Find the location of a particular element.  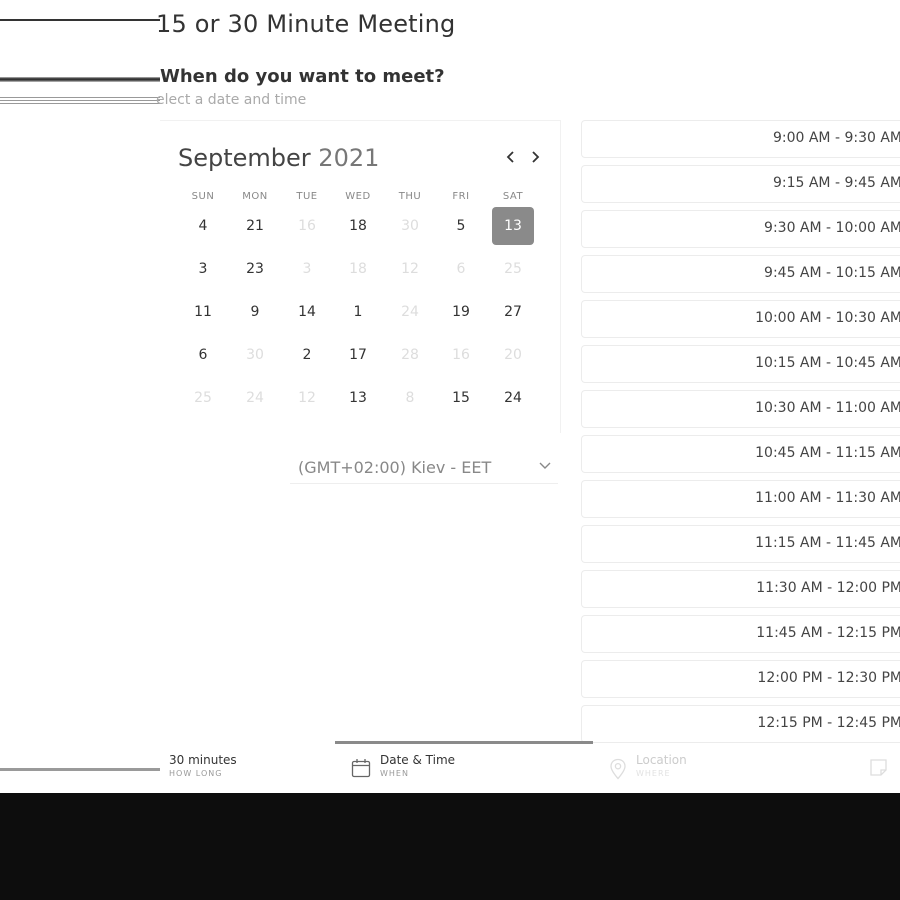

weekday-label: SUN is located at coordinates (203, 196).